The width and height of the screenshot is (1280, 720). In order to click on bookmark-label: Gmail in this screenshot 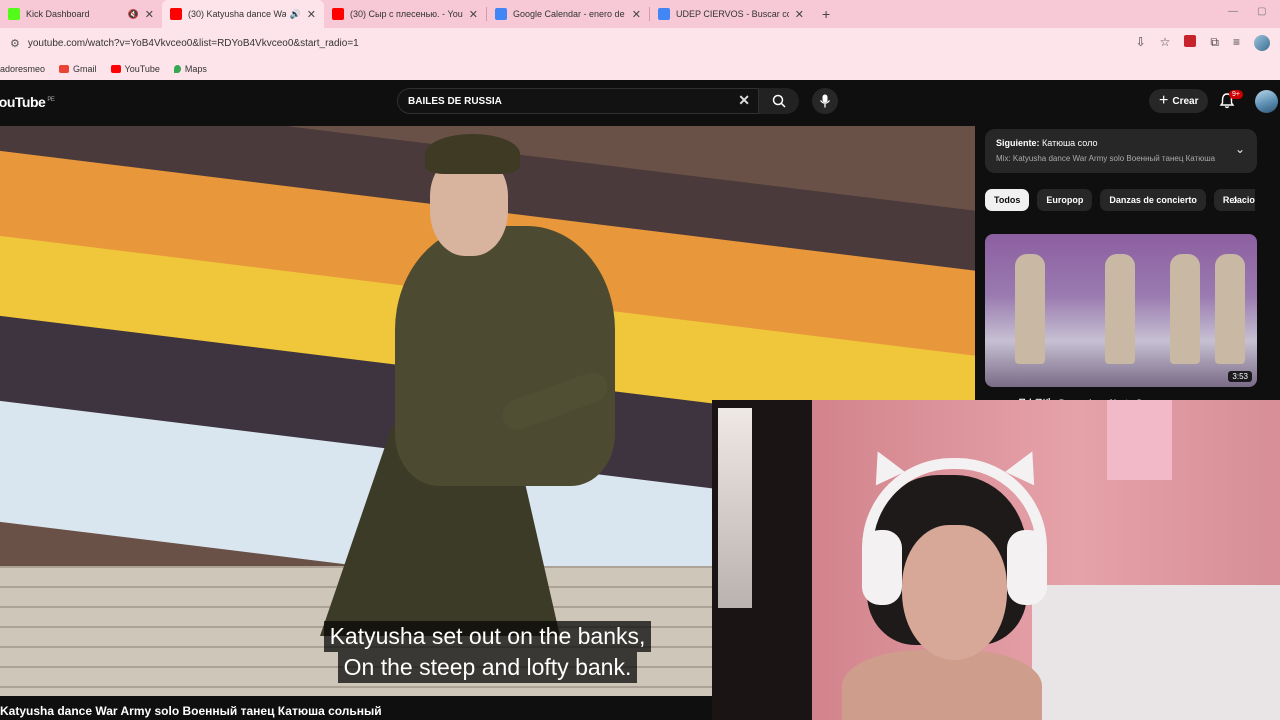, I will do `click(85, 69)`.